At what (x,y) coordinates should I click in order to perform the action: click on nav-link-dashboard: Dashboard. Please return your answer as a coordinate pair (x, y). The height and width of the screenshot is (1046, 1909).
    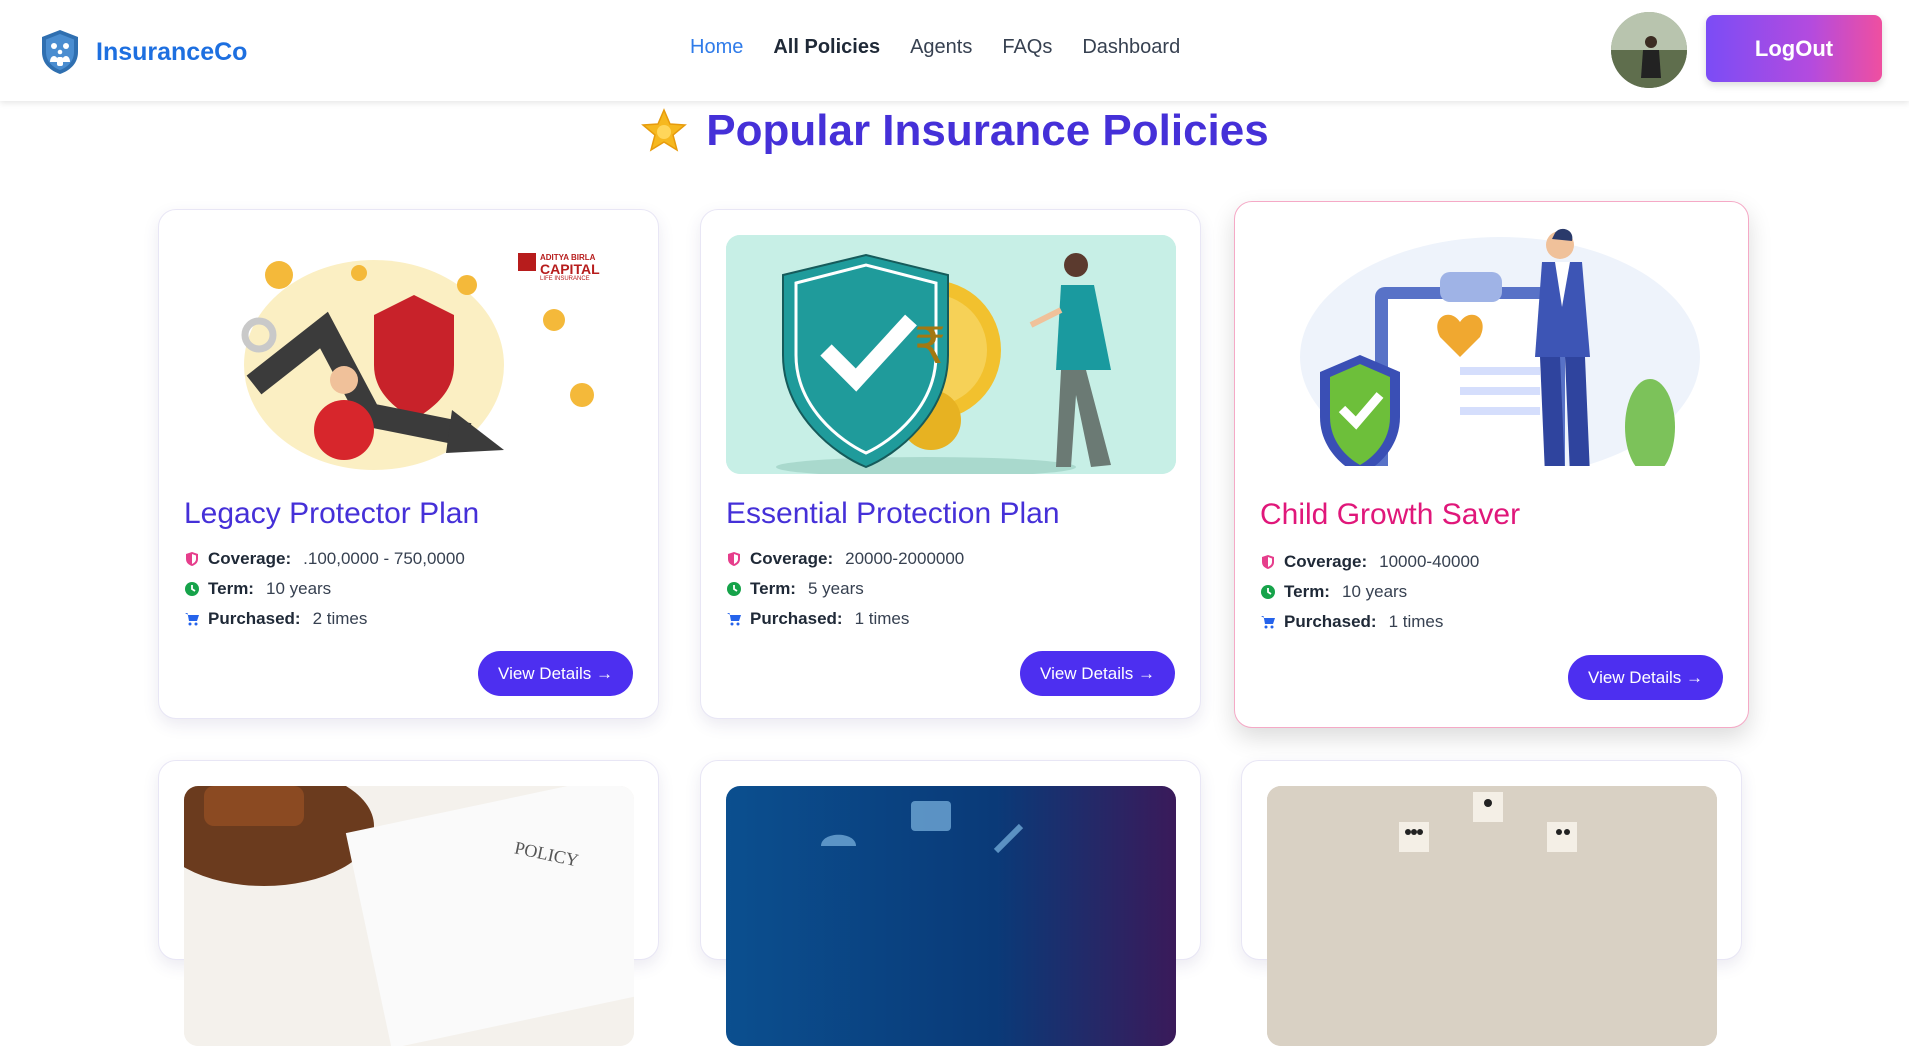
    Looking at the image, I should click on (1131, 47).